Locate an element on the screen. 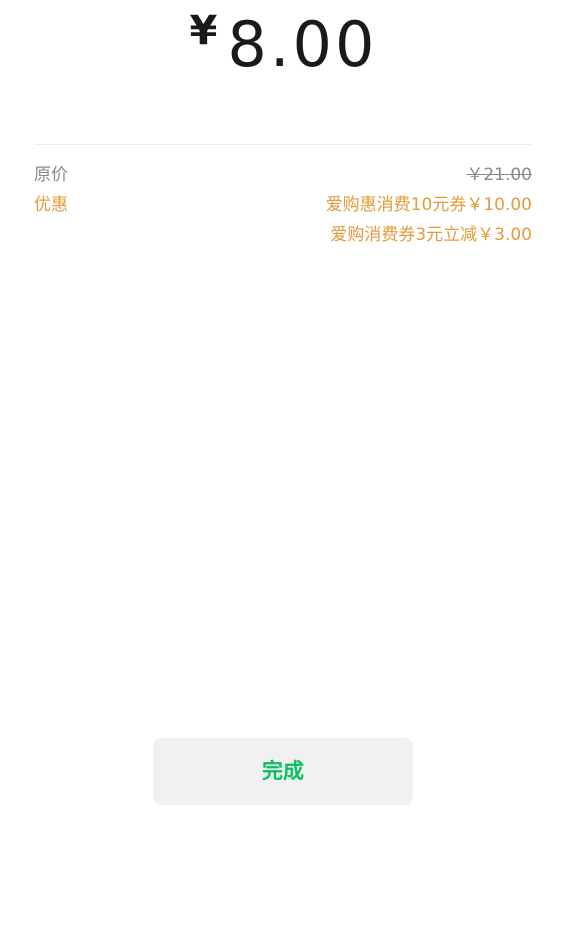 This screenshot has width=567, height=940. currency-symbol: ¥ is located at coordinates (203, 31).